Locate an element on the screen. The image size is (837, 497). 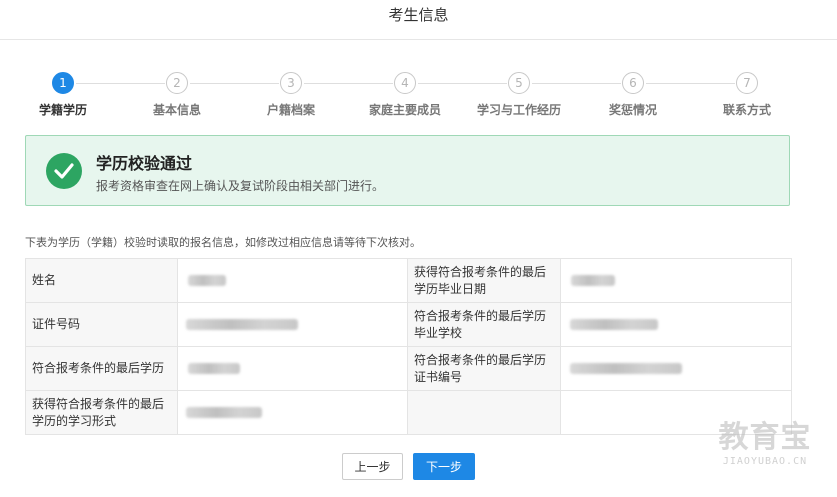
alert-description: 报考资格审查在网上确认及复试阶段由相关部门进行。 is located at coordinates (240, 186).